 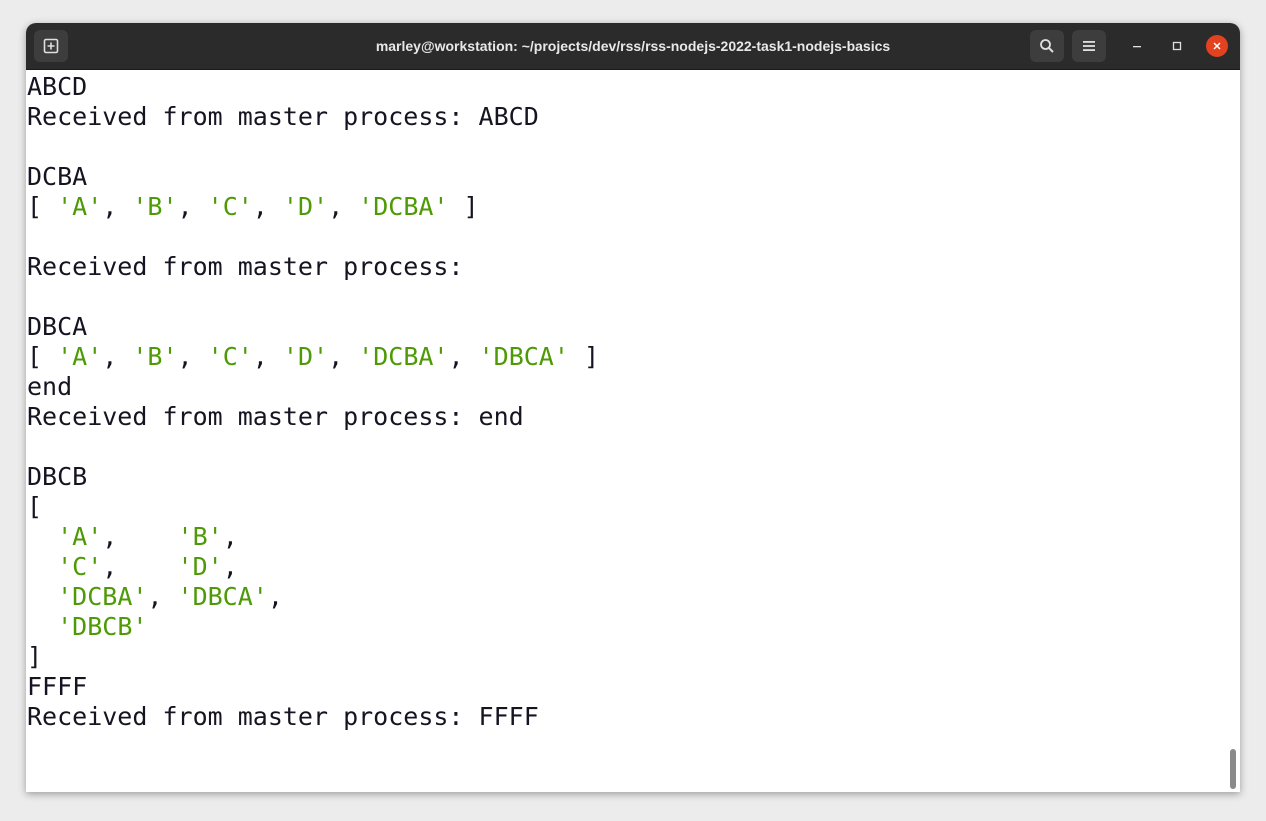 I want to click on close-button, so click(x=1217, y=46).